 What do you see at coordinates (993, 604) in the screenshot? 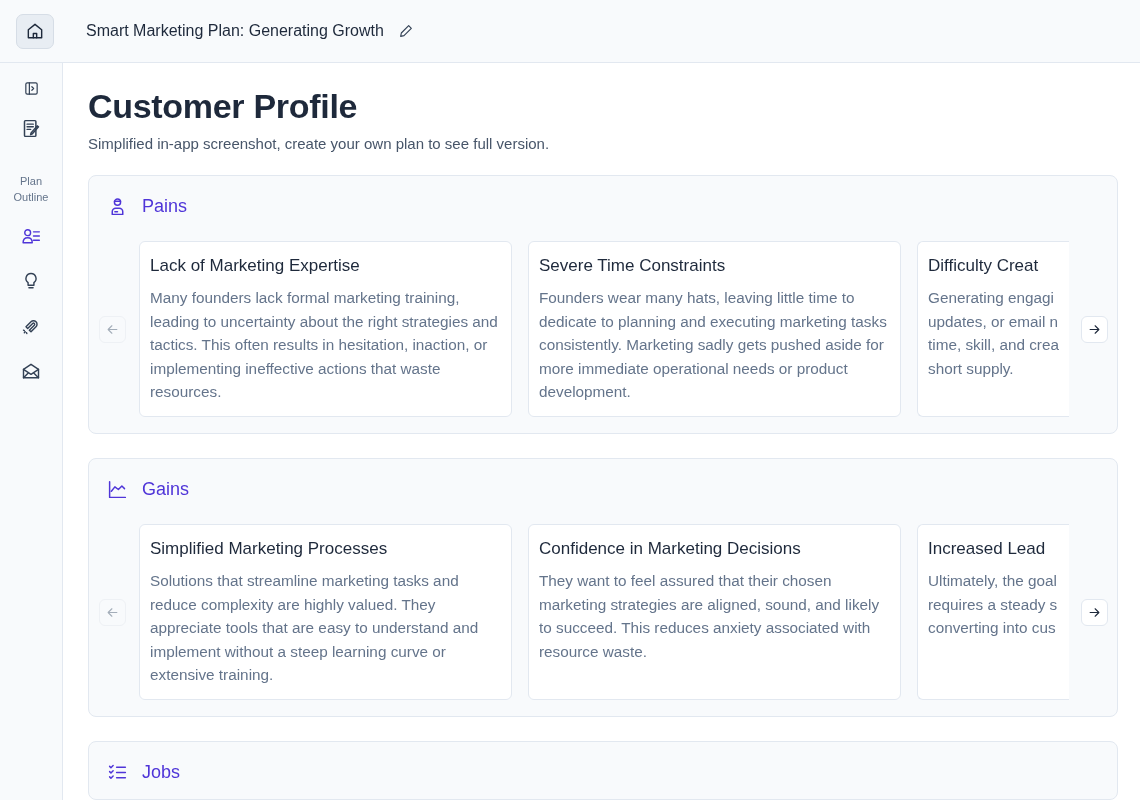
I see `card-text: Ultimately, the goal requires a steady s converting into cus` at bounding box center [993, 604].